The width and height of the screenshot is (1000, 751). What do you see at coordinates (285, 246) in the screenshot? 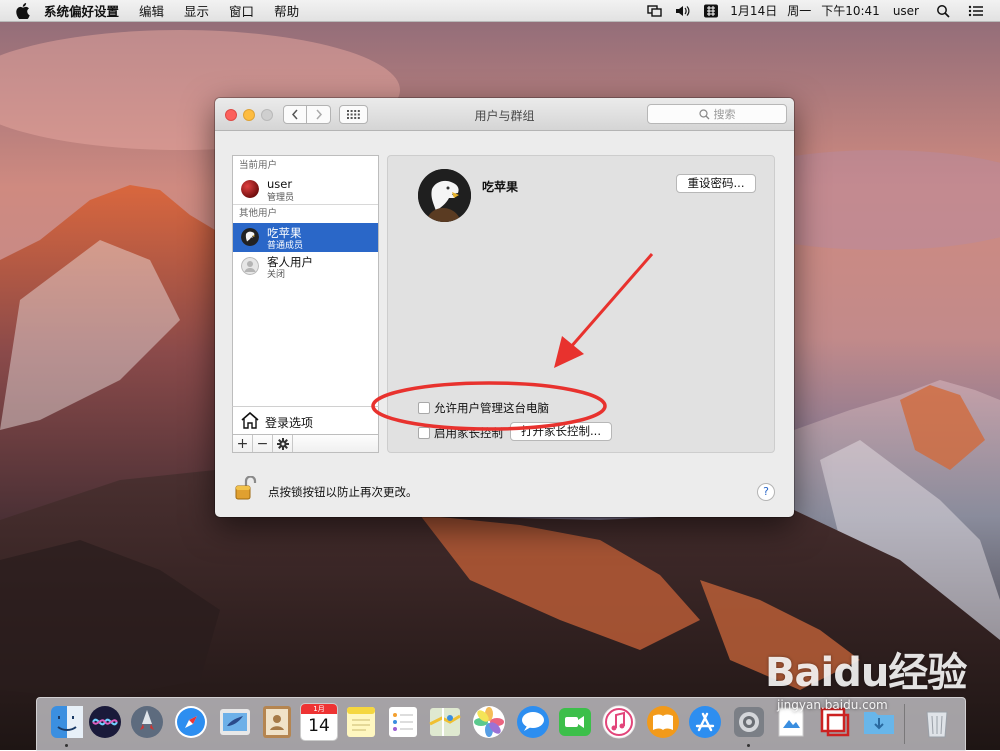
I see `user-role: 普通成员` at bounding box center [285, 246].